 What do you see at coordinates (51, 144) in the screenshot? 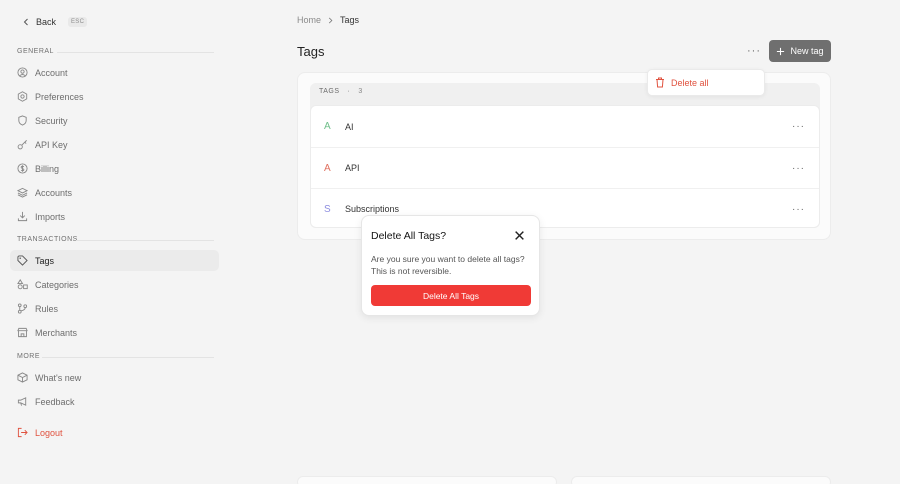
I see `sidebar-item-label: API Key` at bounding box center [51, 144].